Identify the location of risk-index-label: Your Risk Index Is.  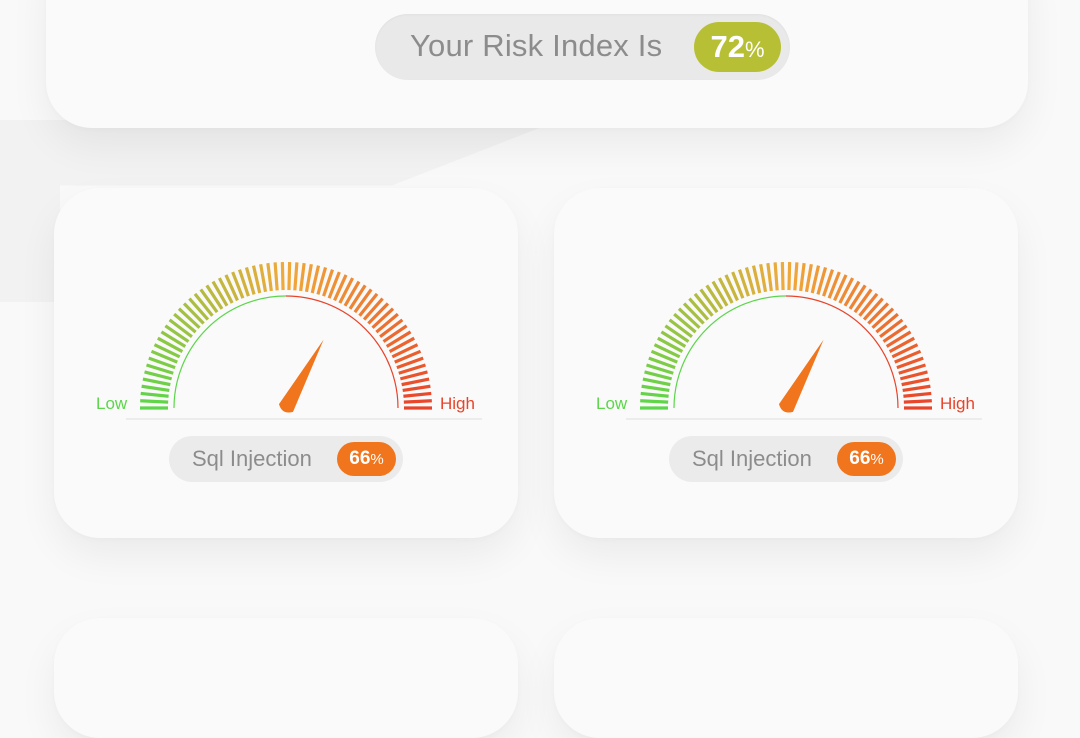
(536, 45).